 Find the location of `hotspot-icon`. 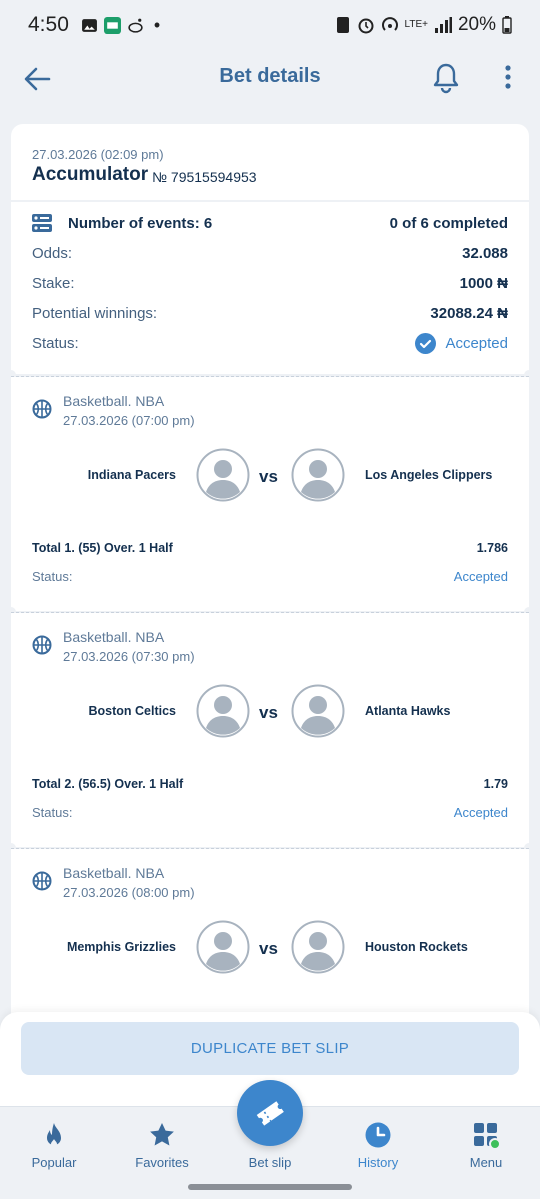

hotspot-icon is located at coordinates (389, 24).